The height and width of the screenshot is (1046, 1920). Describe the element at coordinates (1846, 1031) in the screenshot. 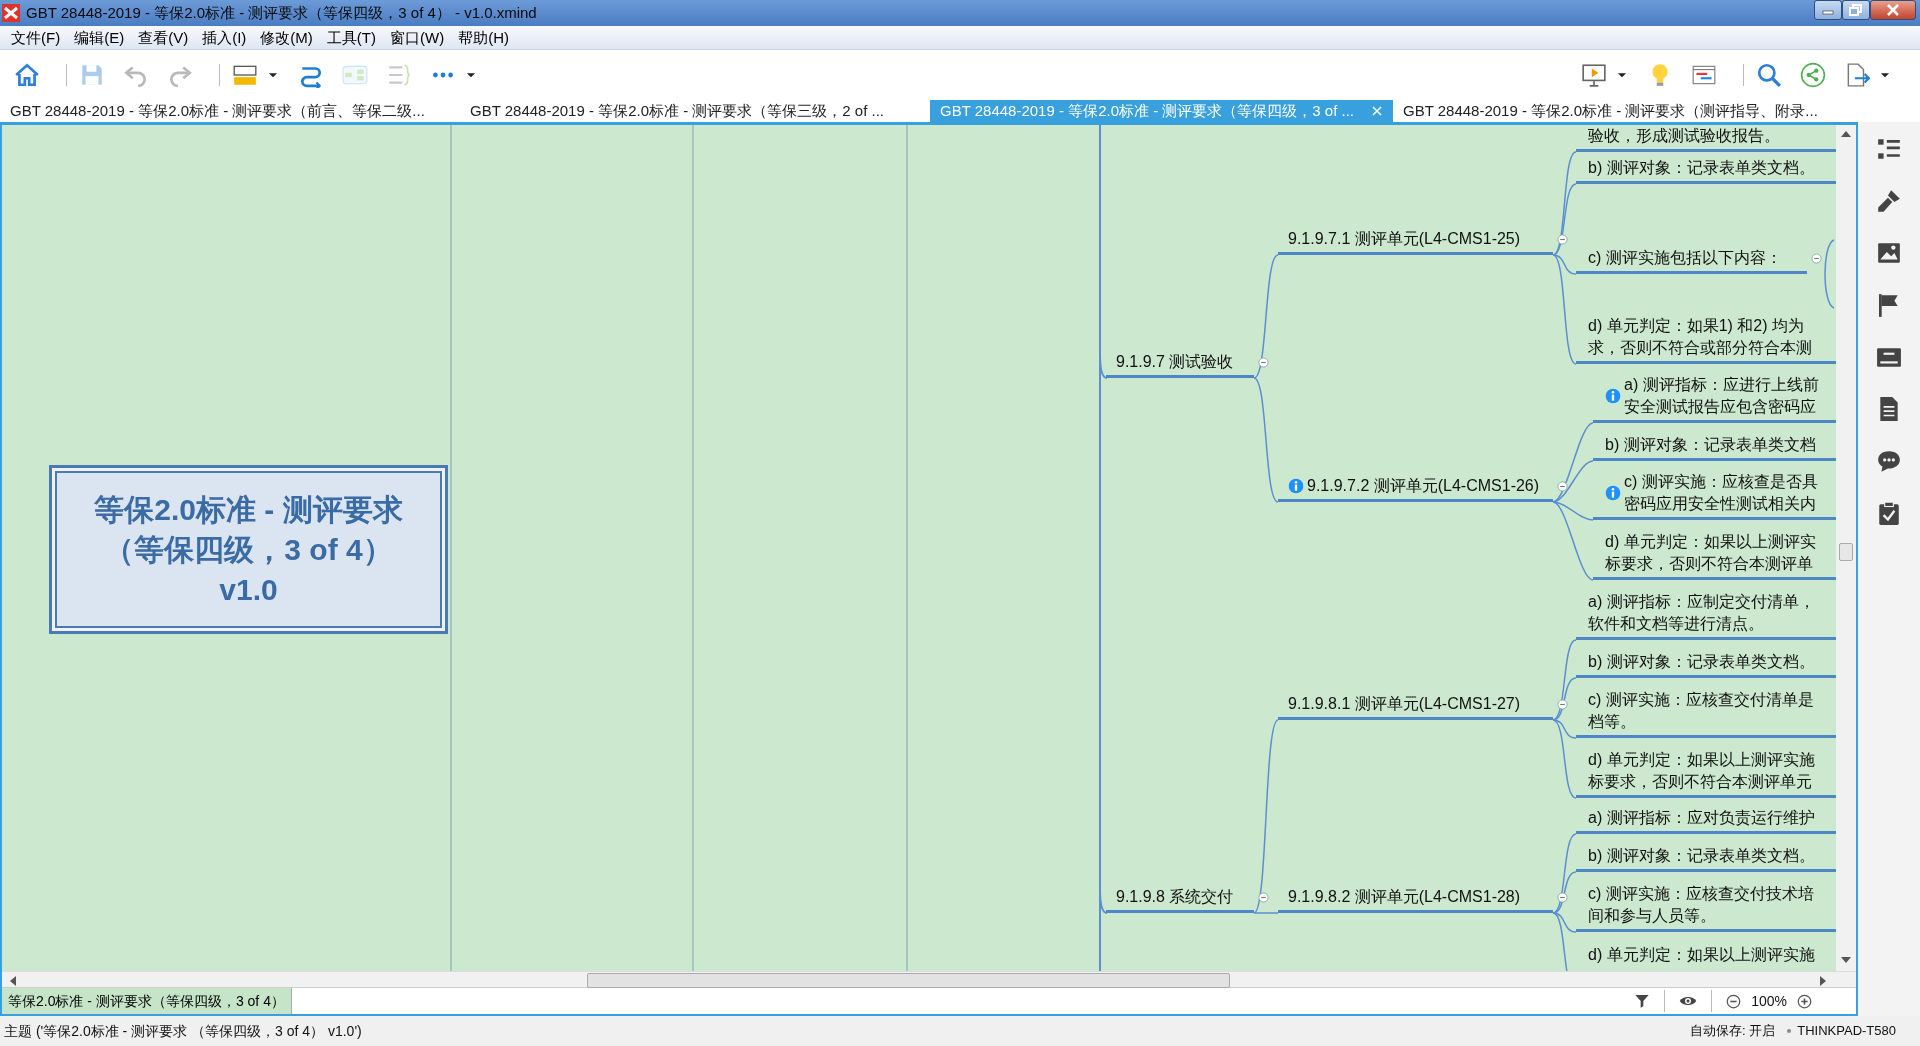

I see `machine-name: THINKPAD-T580` at that location.